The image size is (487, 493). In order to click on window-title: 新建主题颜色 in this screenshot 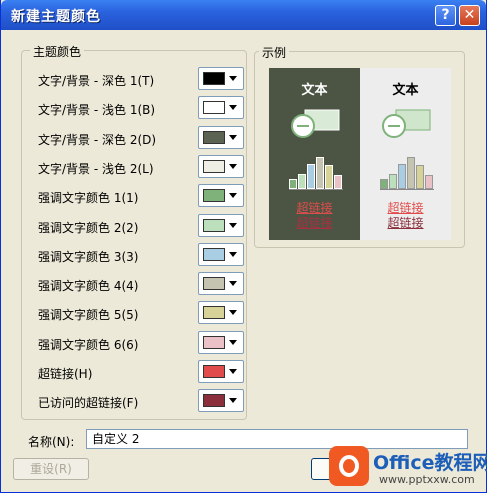, I will do `click(56, 17)`.